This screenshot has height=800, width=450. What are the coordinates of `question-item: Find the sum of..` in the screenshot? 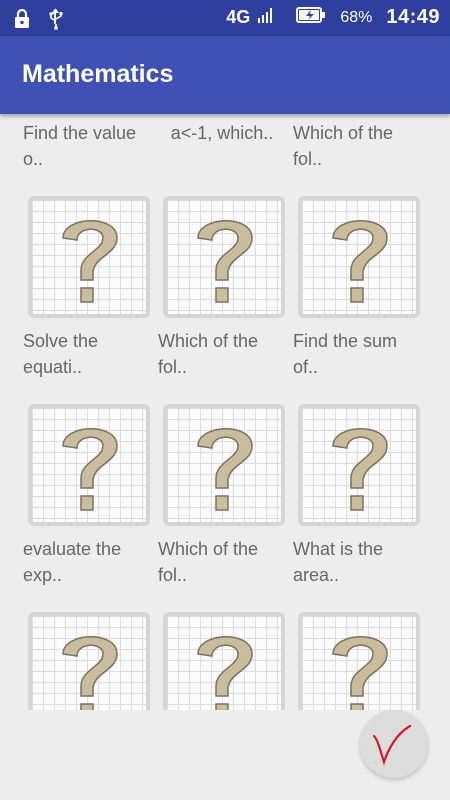 It's located at (357, 300).